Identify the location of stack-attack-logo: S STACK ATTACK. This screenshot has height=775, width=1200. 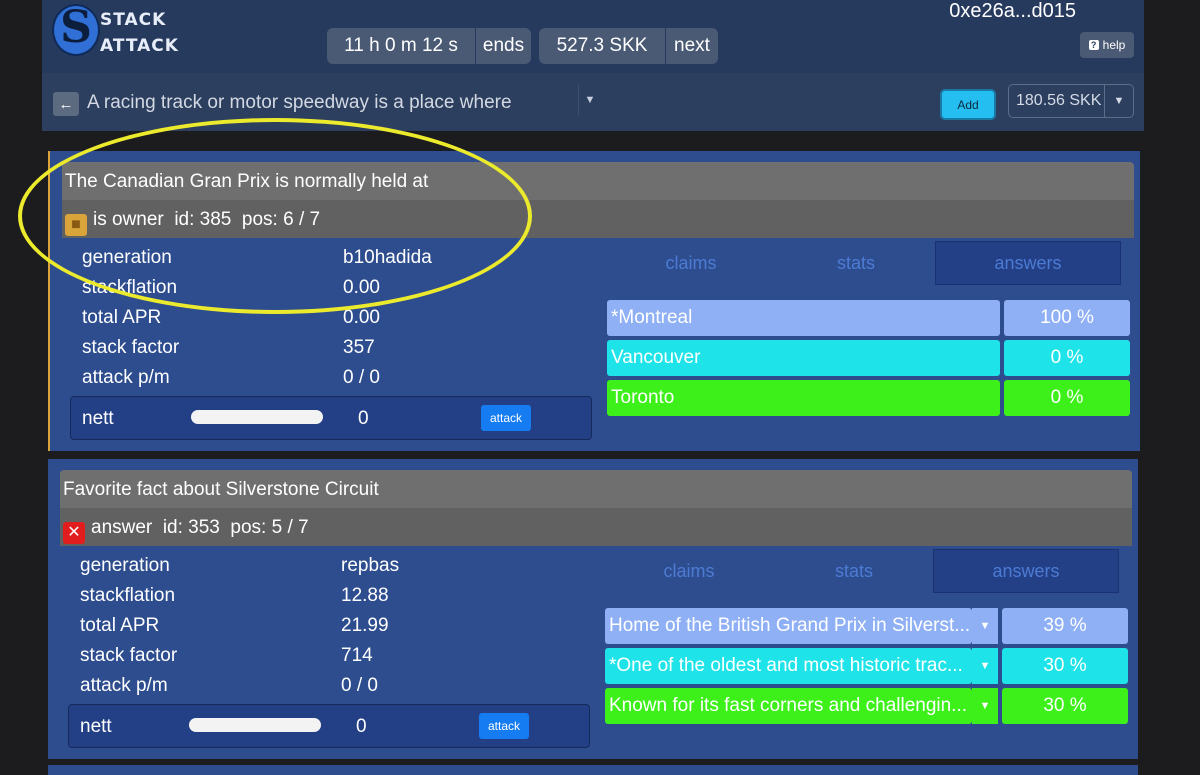
(115, 31).